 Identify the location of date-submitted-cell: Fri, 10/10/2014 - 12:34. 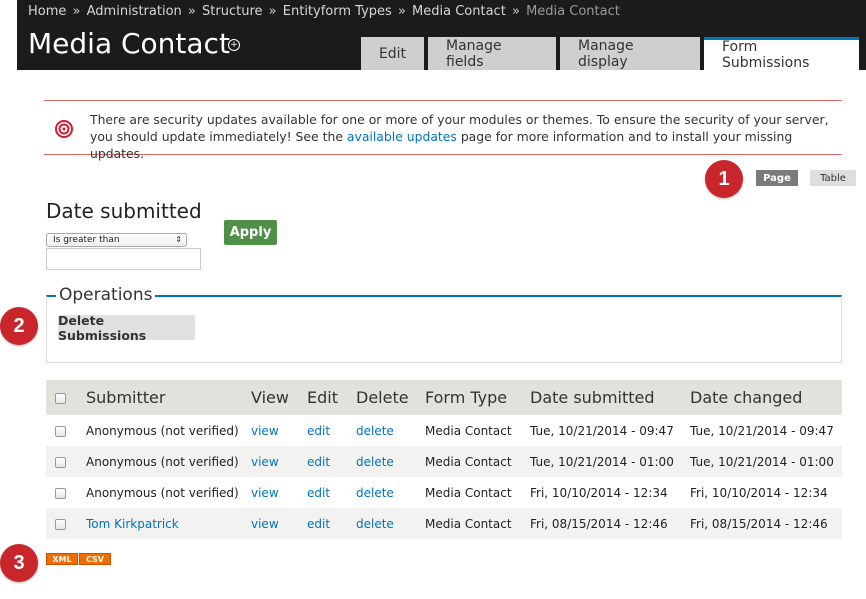
(599, 492).